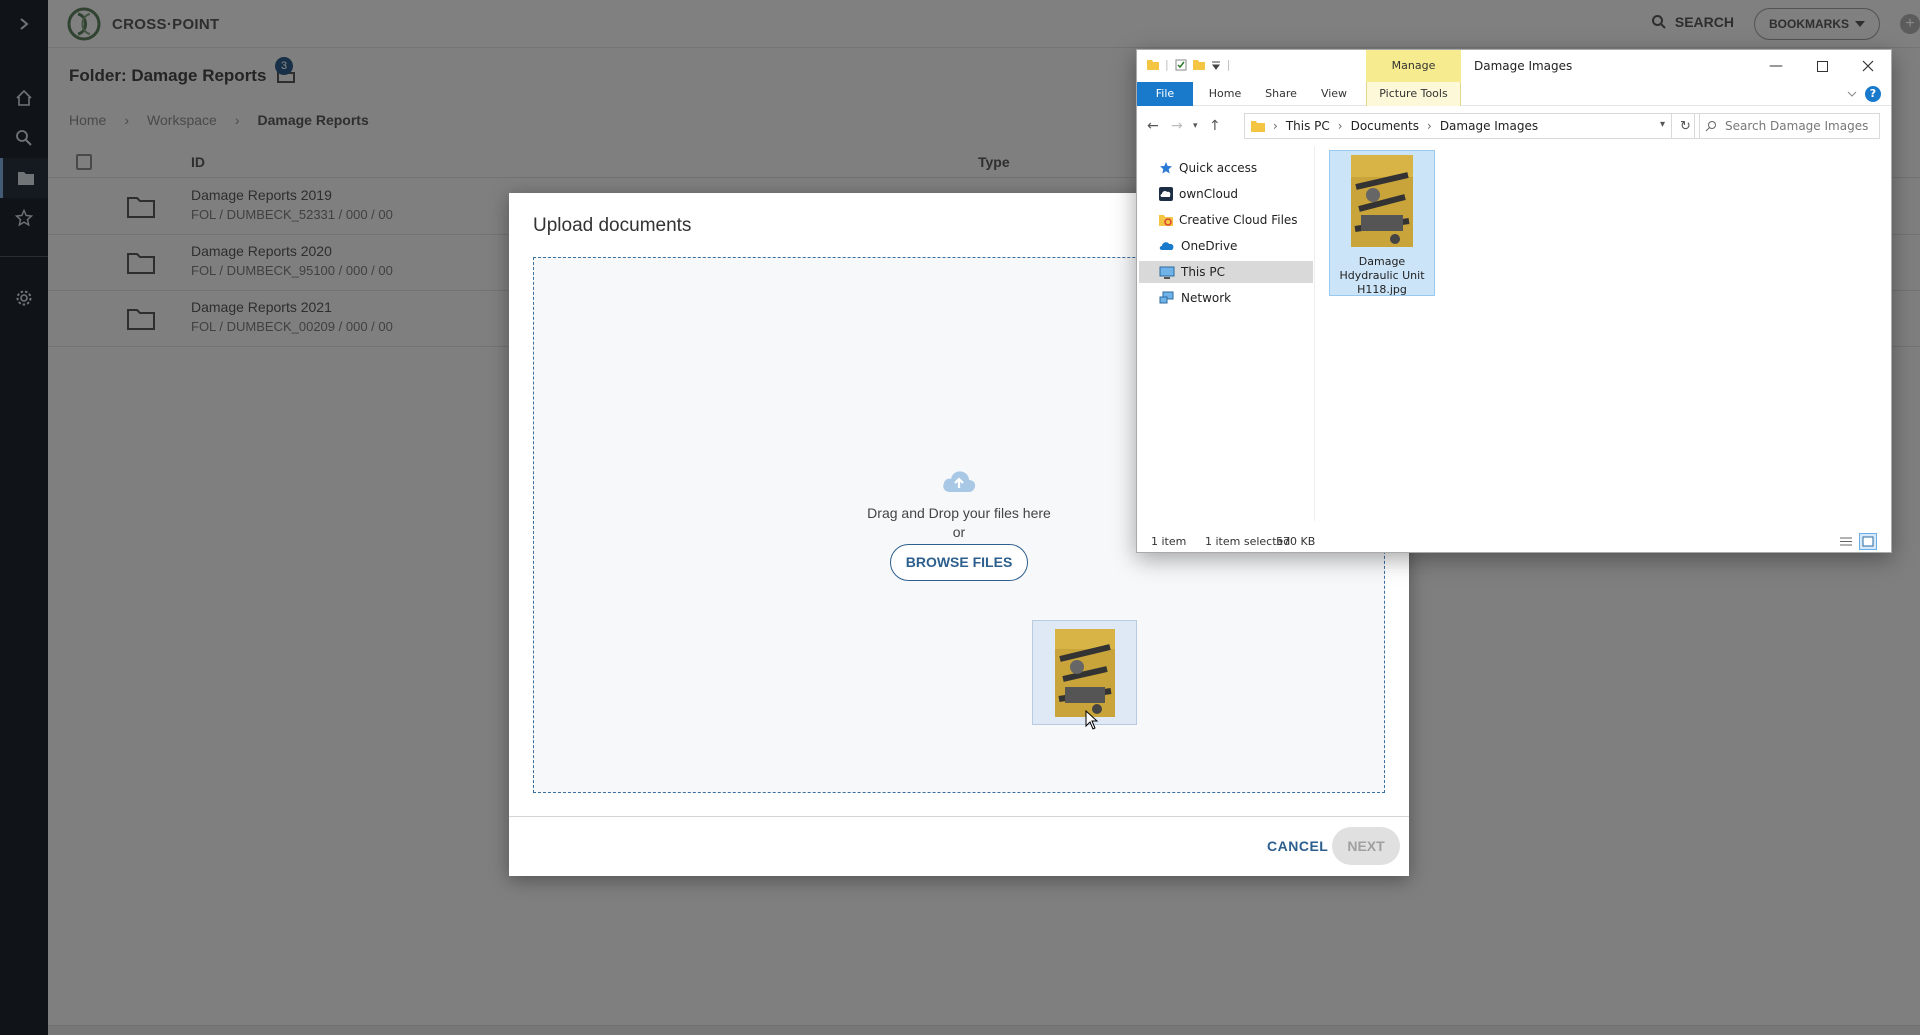 The image size is (1920, 1035). I want to click on nav-item-label: Creative Cloud Files, so click(1238, 220).